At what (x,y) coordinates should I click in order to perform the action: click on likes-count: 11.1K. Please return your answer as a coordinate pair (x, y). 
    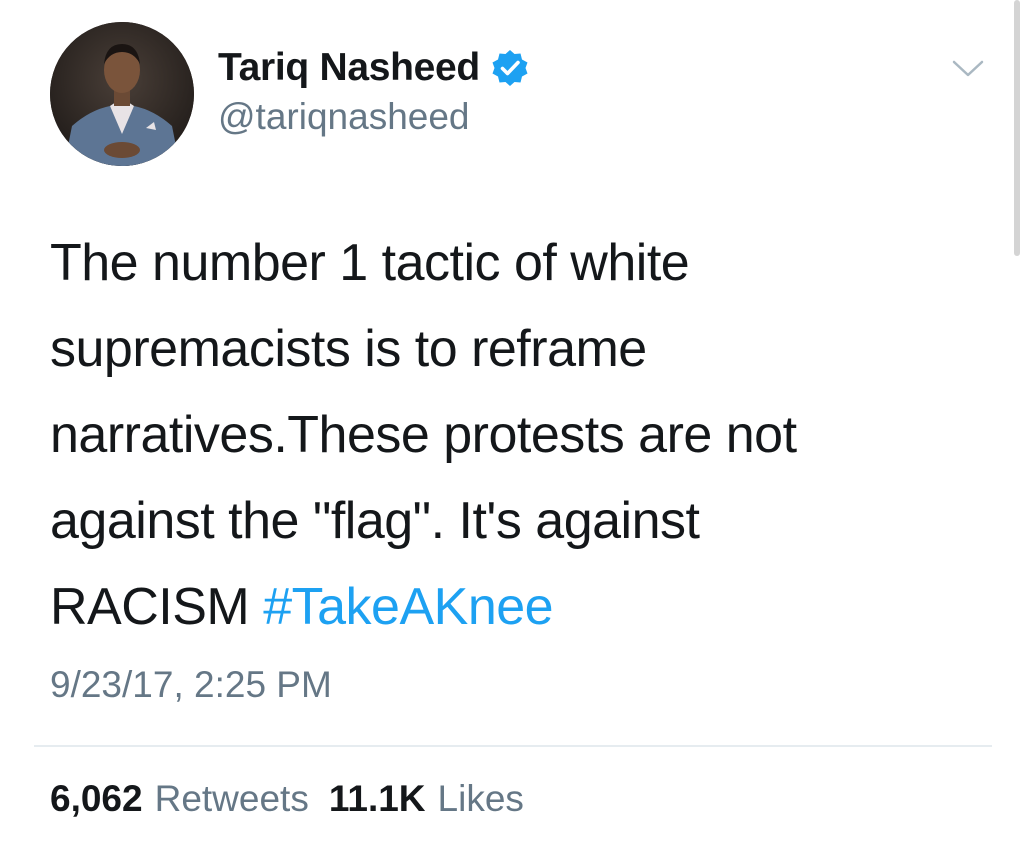
    Looking at the image, I should click on (377, 798).